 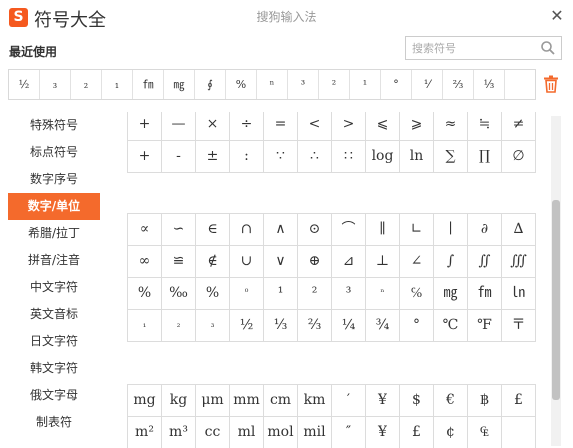 I want to click on symbol-cell: ′, so click(x=349, y=401).